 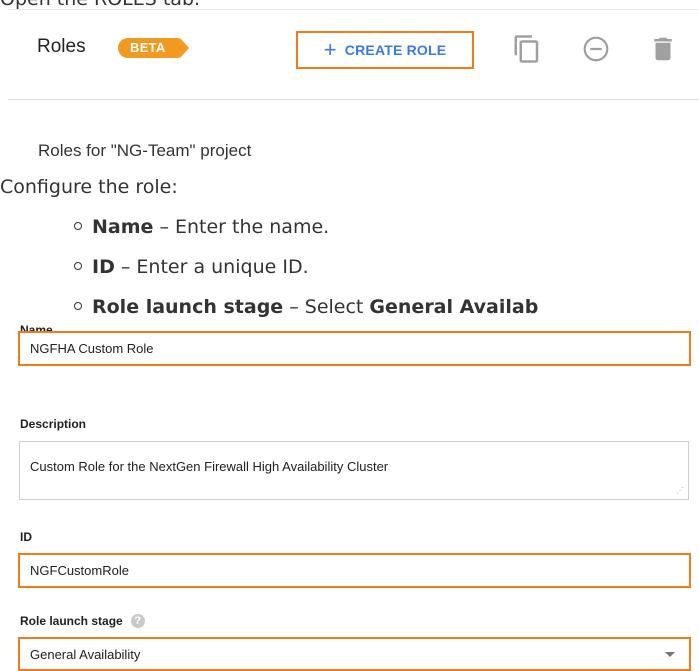 I want to click on configure-instruction: Configure the role:, so click(x=89, y=187).